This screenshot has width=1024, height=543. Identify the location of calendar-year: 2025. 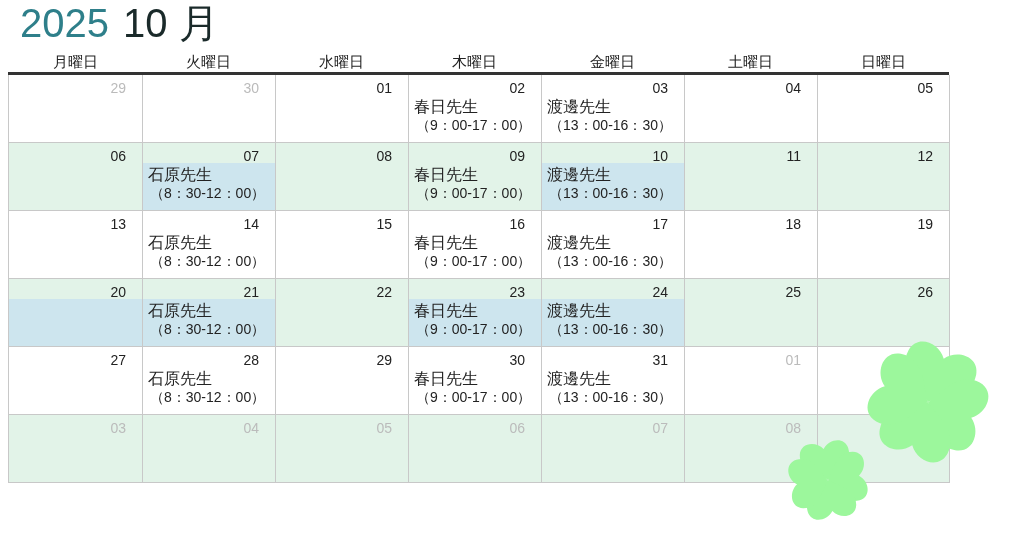
(64, 23).